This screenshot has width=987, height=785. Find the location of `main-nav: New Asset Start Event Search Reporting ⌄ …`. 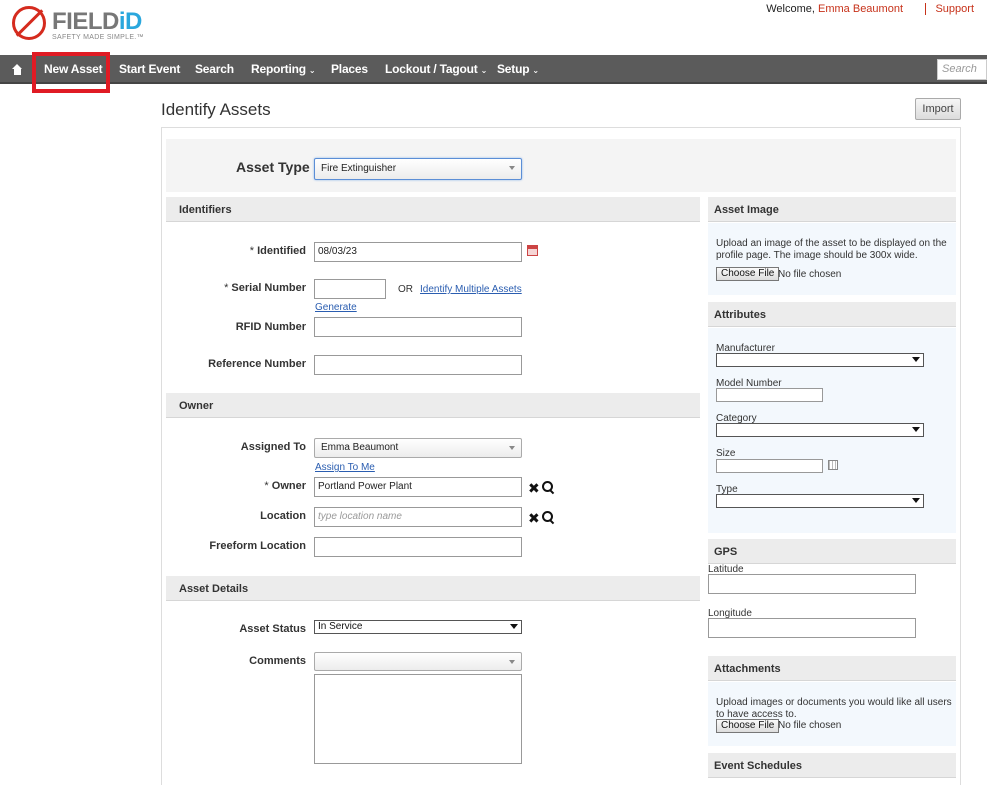

main-nav: New Asset Start Event Search Reporting ⌄ … is located at coordinates (493, 69).